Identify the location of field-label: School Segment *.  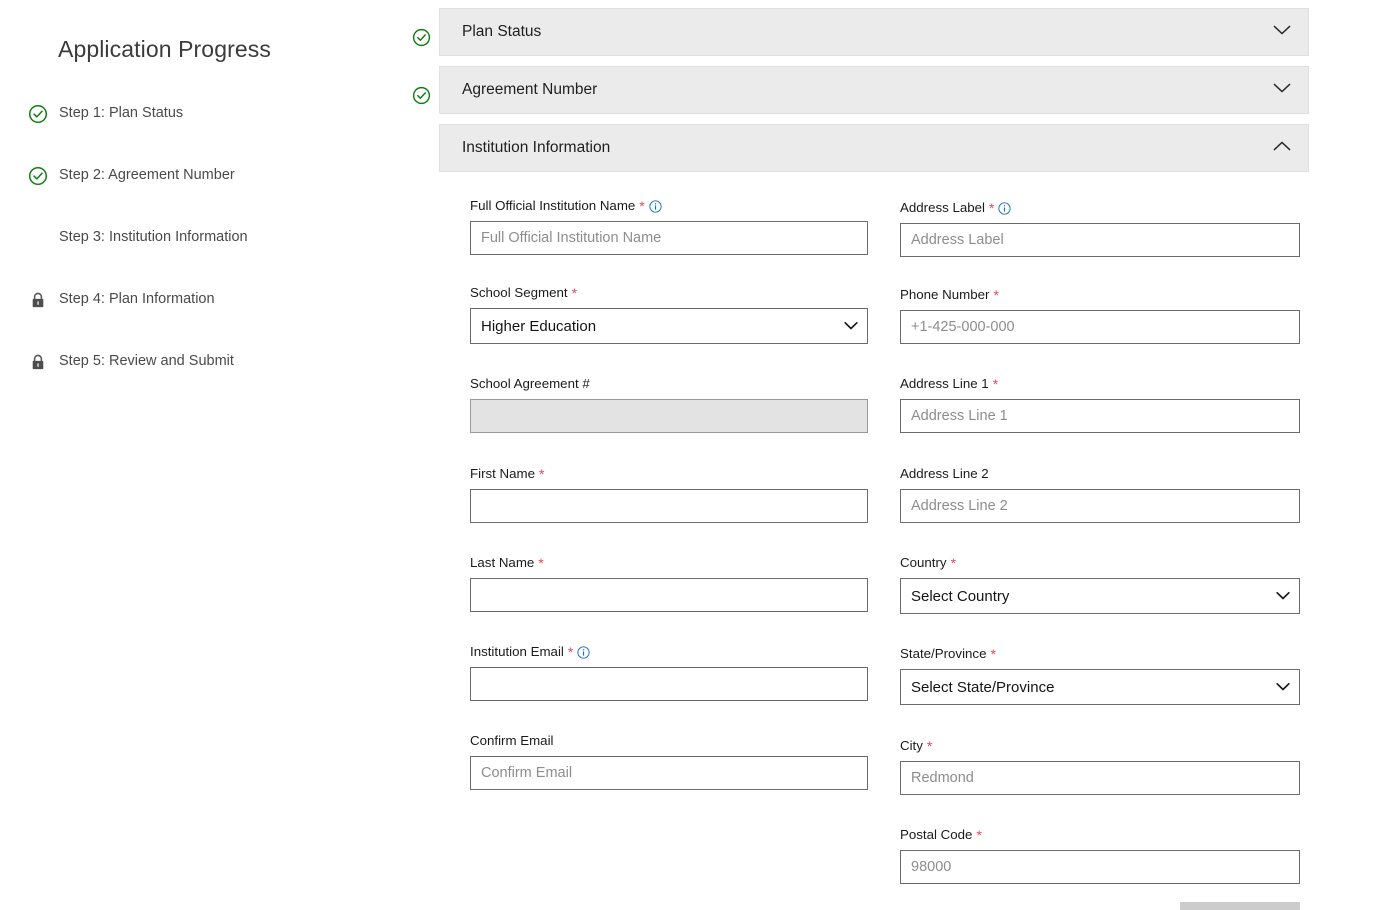
(669, 293).